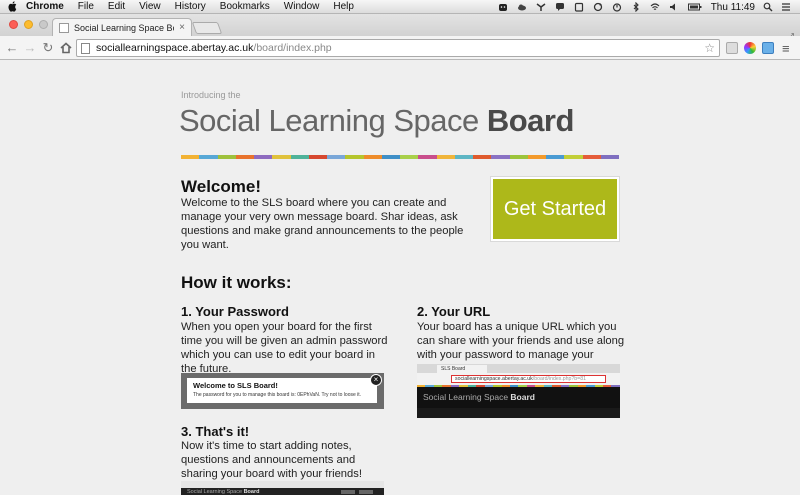 Image resolution: width=800 pixels, height=495 pixels. Describe the element at coordinates (223, 492) in the screenshot. I see `board-screenshot-title: Social Learning Space Board` at that location.